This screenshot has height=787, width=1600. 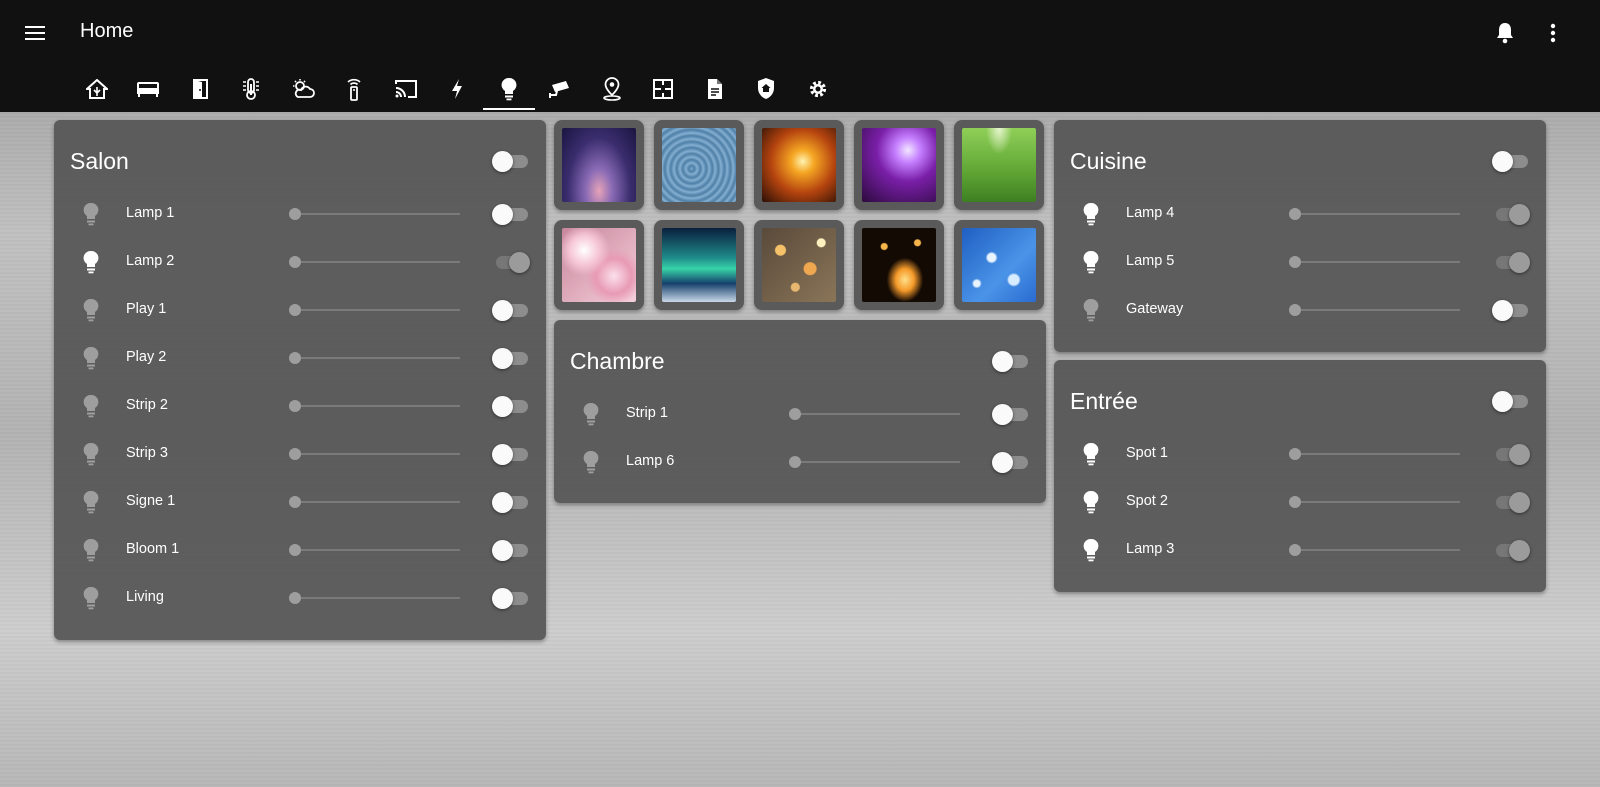 What do you see at coordinates (509, 89) in the screenshot?
I see `tab-lights` at bounding box center [509, 89].